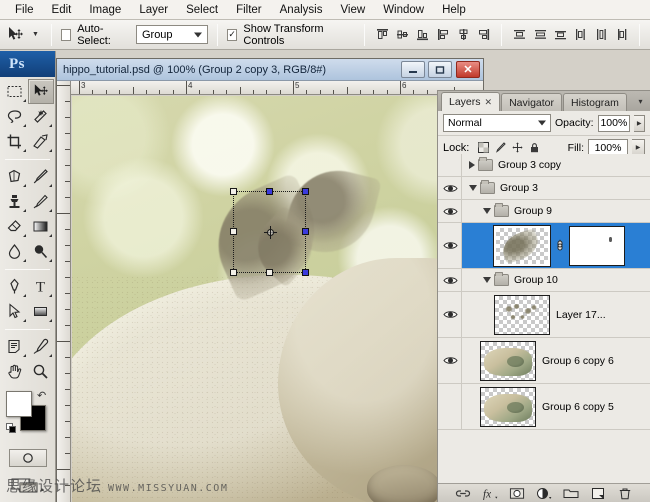  I want to click on transform-handle-top-center, so click(269, 192).